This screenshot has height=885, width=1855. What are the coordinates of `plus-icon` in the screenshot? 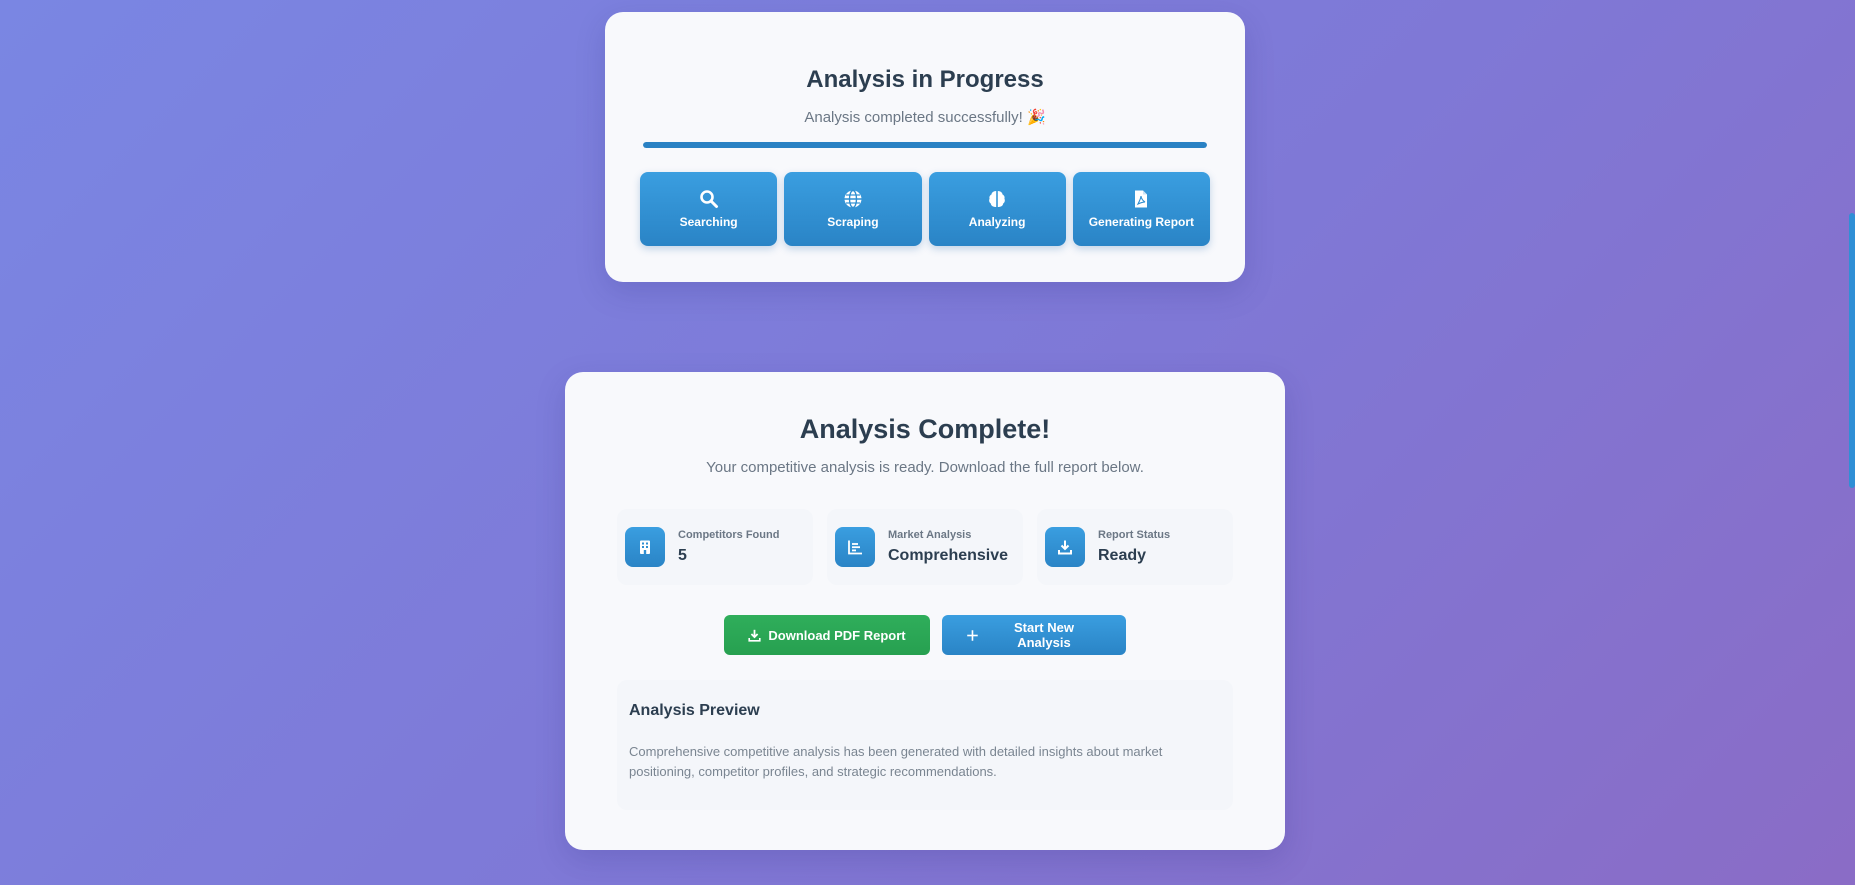 It's located at (972, 635).